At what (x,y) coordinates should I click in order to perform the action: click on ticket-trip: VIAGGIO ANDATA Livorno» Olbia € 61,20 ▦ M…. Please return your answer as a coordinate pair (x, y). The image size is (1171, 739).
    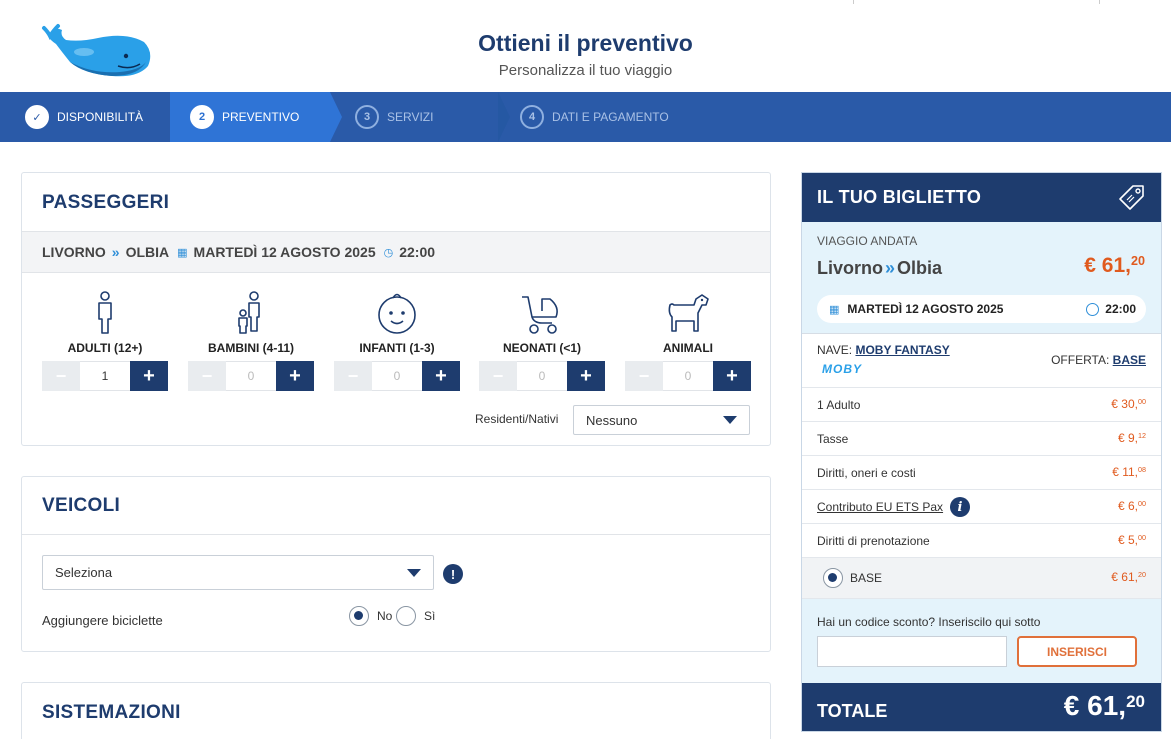
    Looking at the image, I should click on (981, 278).